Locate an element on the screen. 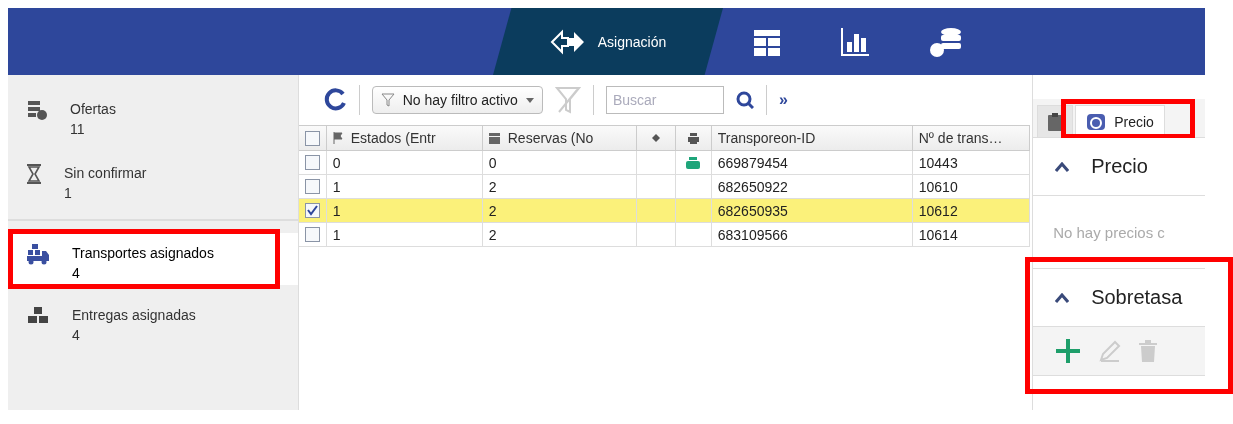 The image size is (1233, 424). item-label: Transportes asignados is located at coordinates (143, 253).